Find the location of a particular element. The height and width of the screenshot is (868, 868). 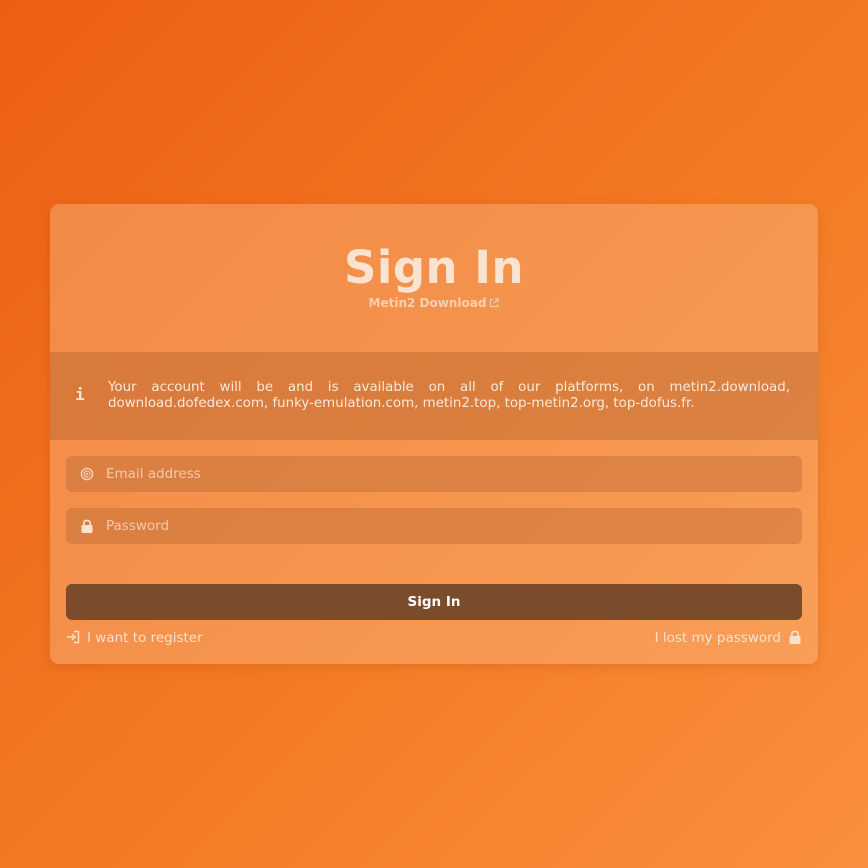

download-link: Metin2 Download is located at coordinates (434, 303).